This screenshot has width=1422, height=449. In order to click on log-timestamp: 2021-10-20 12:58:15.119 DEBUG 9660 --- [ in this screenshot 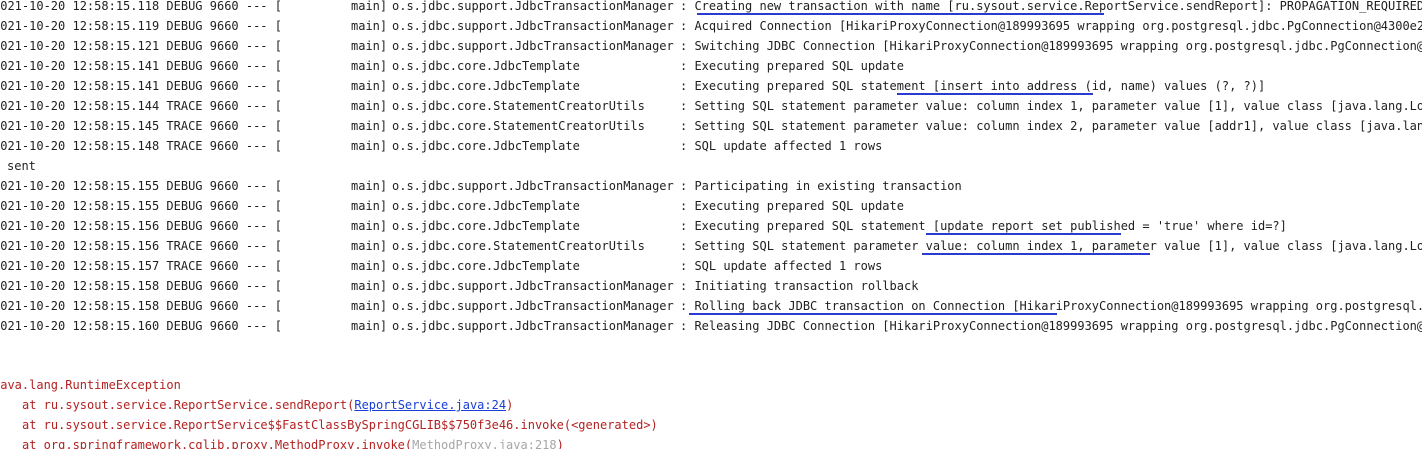, I will do `click(141, 26)`.